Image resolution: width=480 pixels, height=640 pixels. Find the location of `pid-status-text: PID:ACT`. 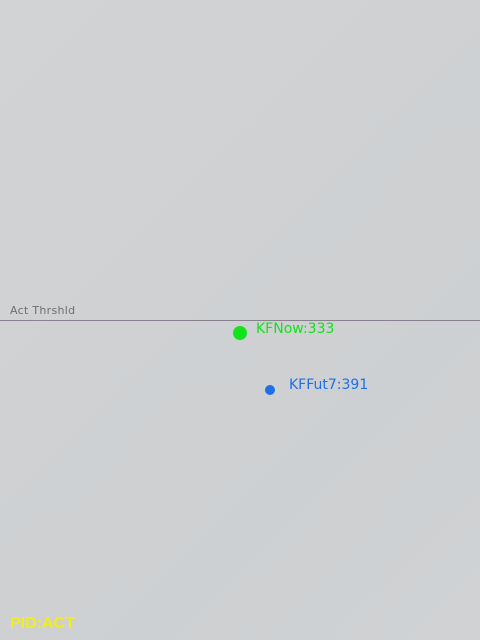

pid-status-text: PID:ACT is located at coordinates (42, 623).